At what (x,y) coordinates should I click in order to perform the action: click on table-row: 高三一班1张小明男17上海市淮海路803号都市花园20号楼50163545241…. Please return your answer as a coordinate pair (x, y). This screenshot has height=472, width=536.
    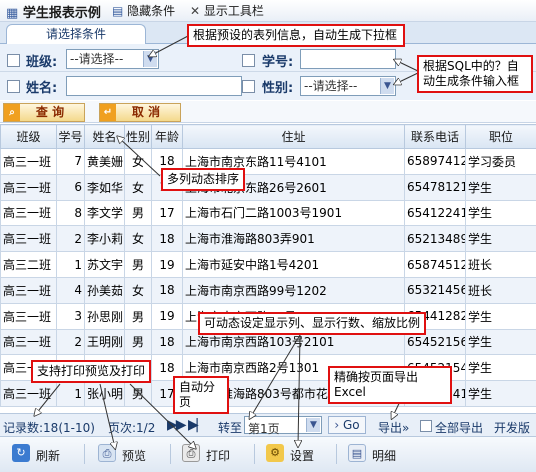
    Looking at the image, I should click on (268, 393).